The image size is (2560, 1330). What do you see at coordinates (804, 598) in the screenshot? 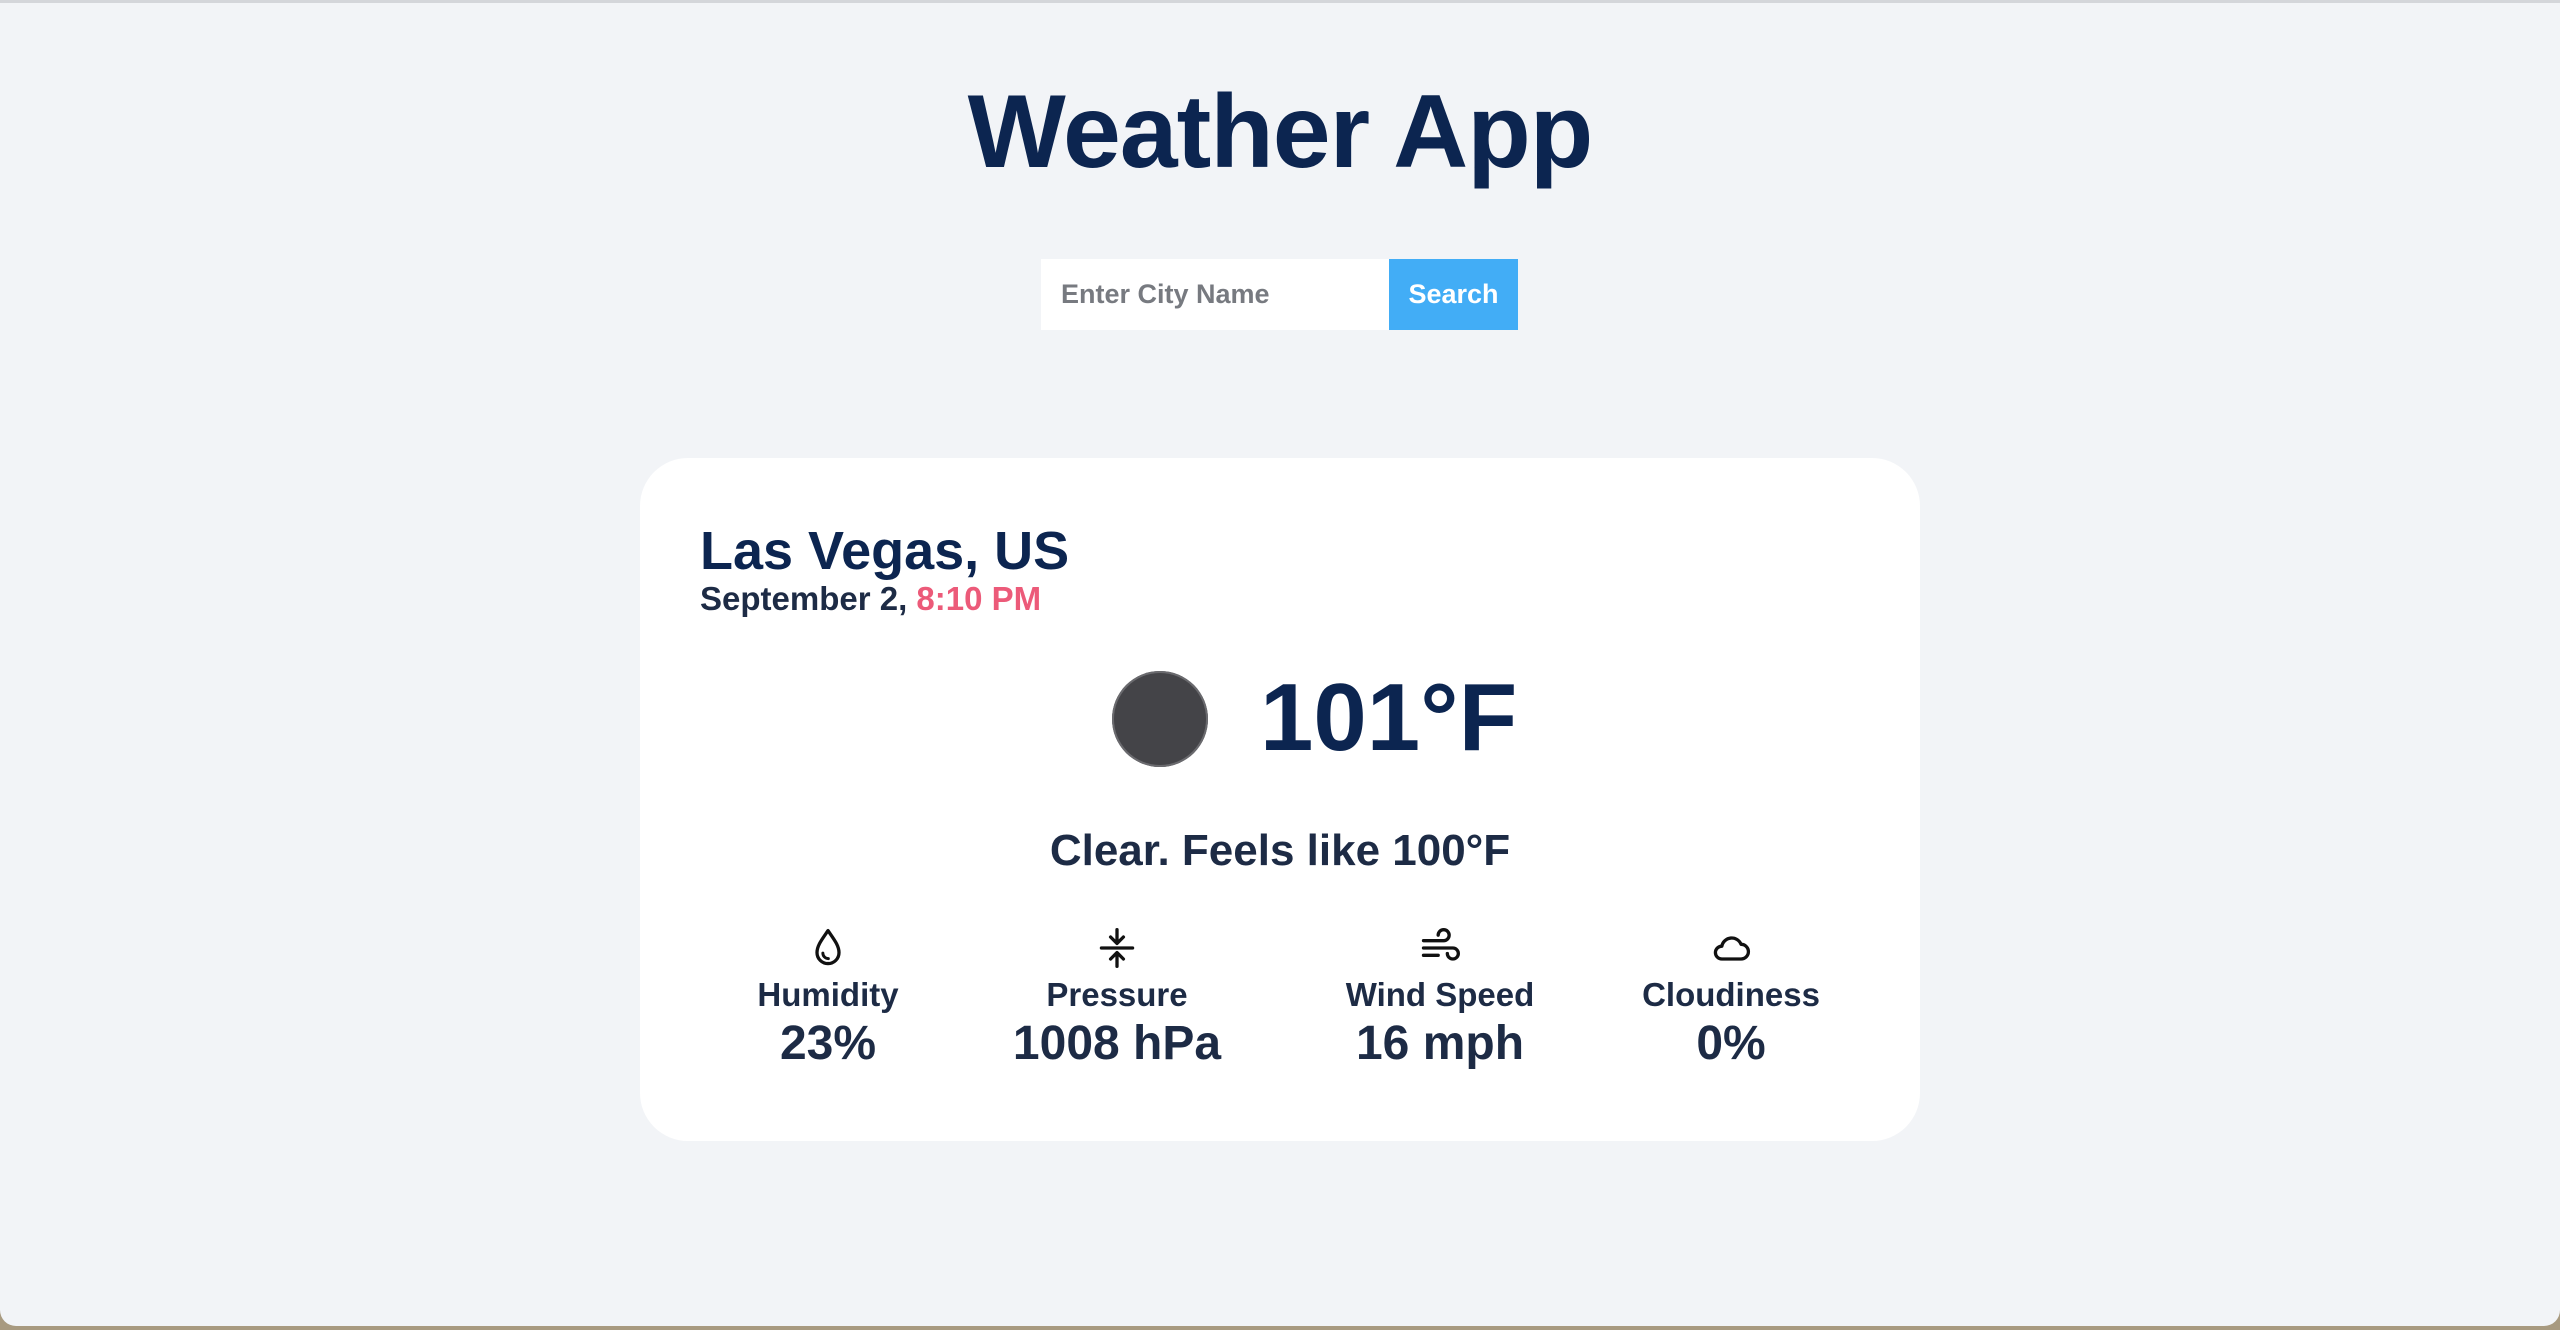
I see `date-text: September 2,` at bounding box center [804, 598].